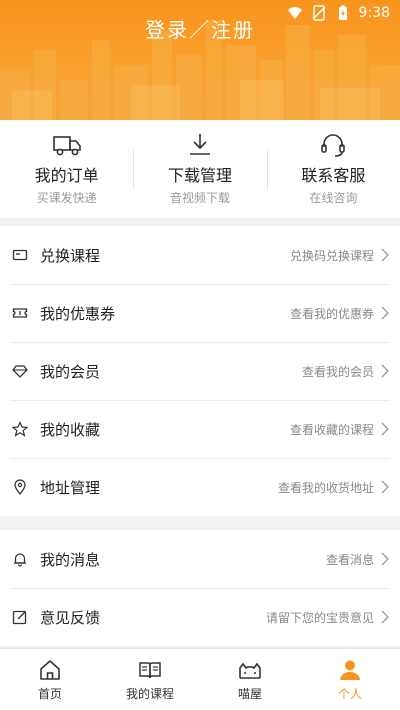  What do you see at coordinates (20, 487) in the screenshot?
I see `location-icon` at bounding box center [20, 487].